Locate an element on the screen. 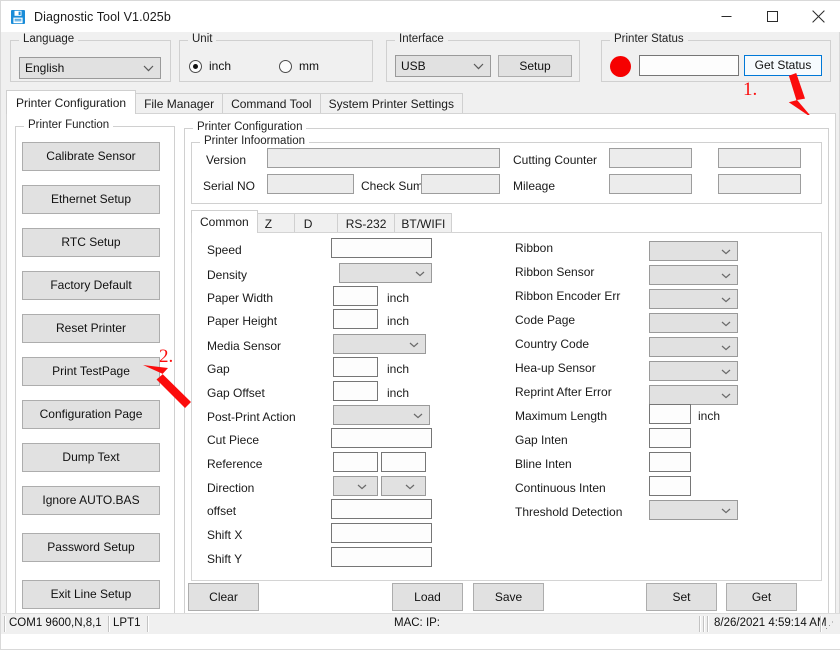 The width and height of the screenshot is (840, 650). set-button: Set is located at coordinates (681, 597).